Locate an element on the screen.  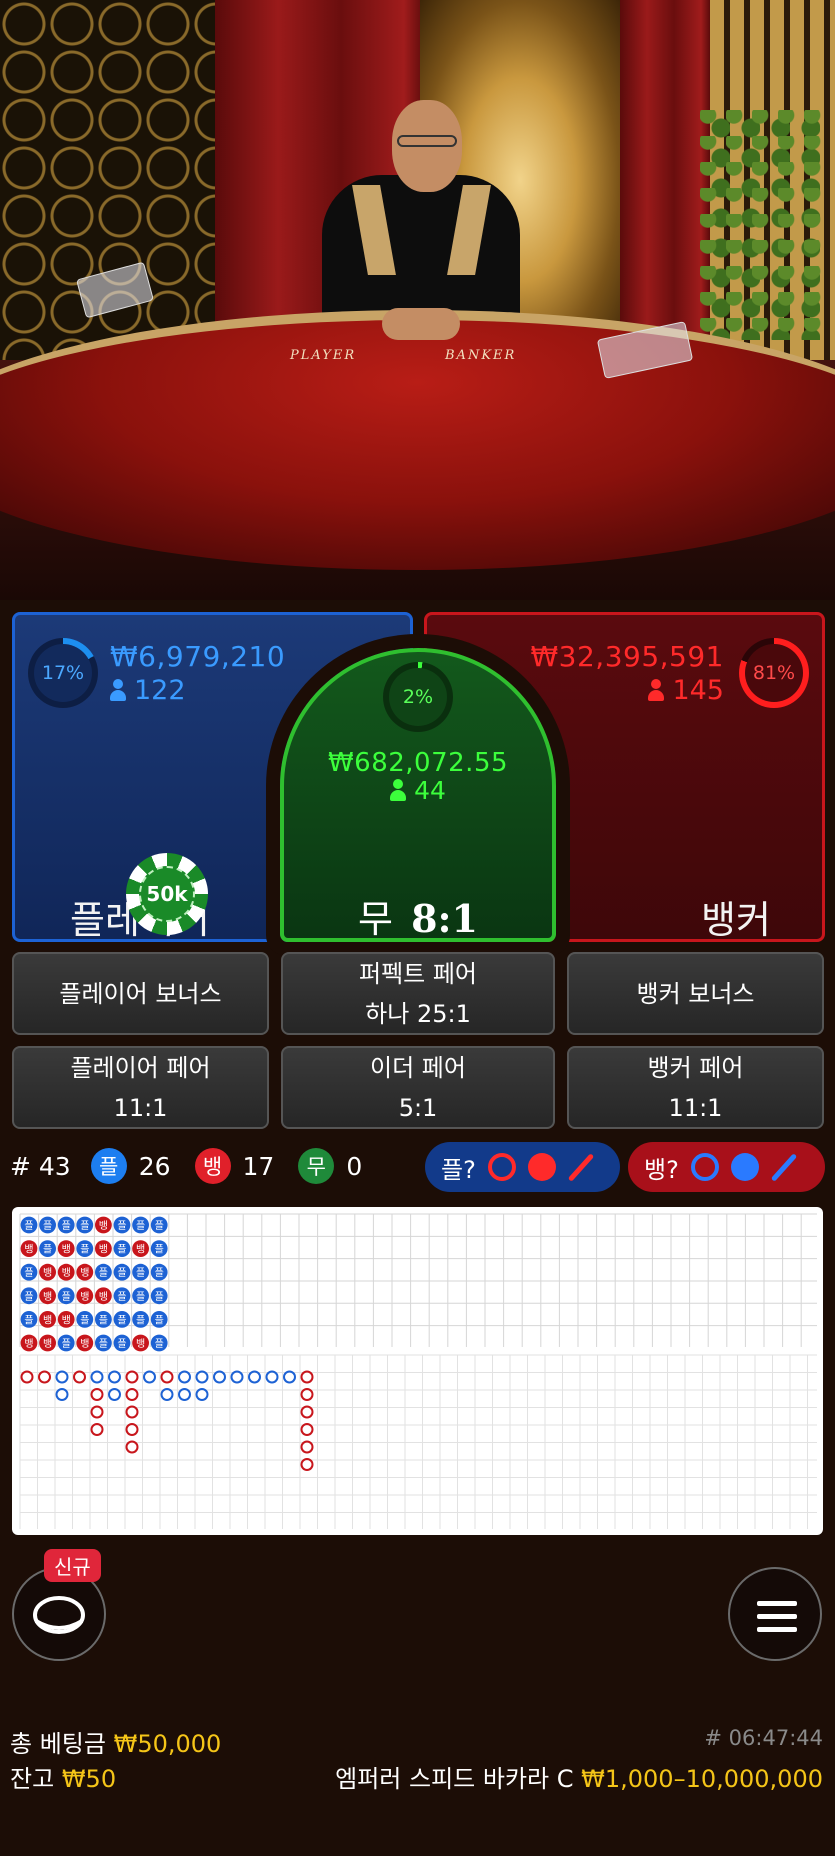
hollow-circle-icon is located at coordinates (704, 1167).